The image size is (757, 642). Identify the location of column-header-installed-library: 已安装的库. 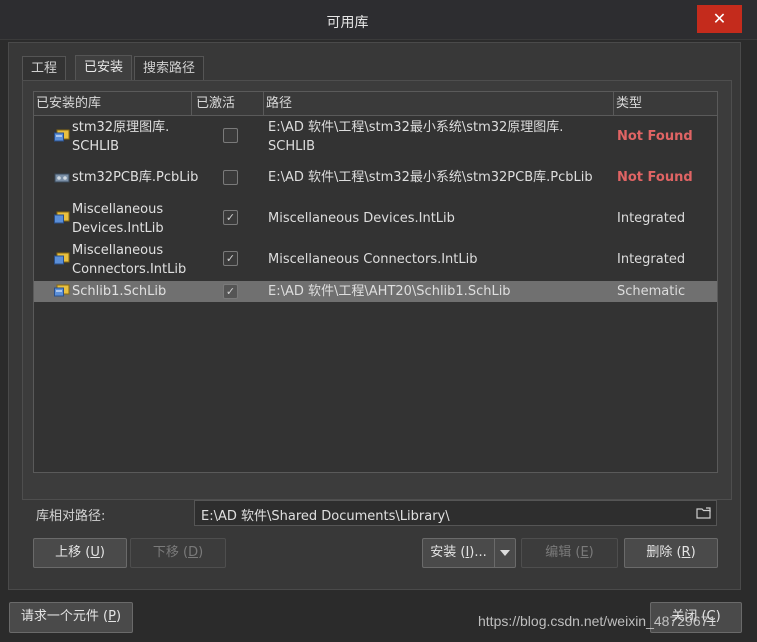
(113, 103).